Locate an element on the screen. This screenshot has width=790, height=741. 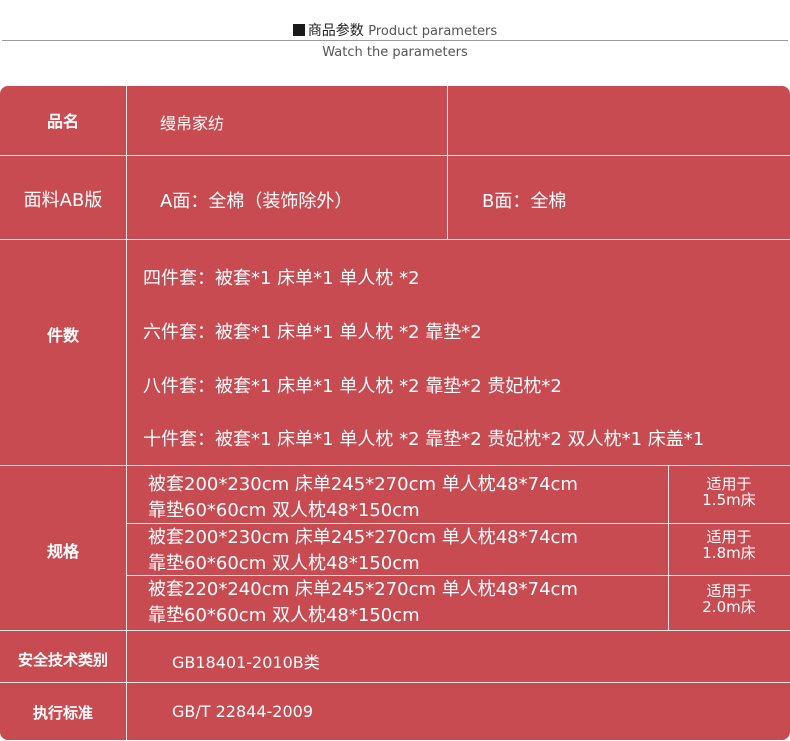
spec-fit: 适用于 1.5m床 is located at coordinates (729, 492).